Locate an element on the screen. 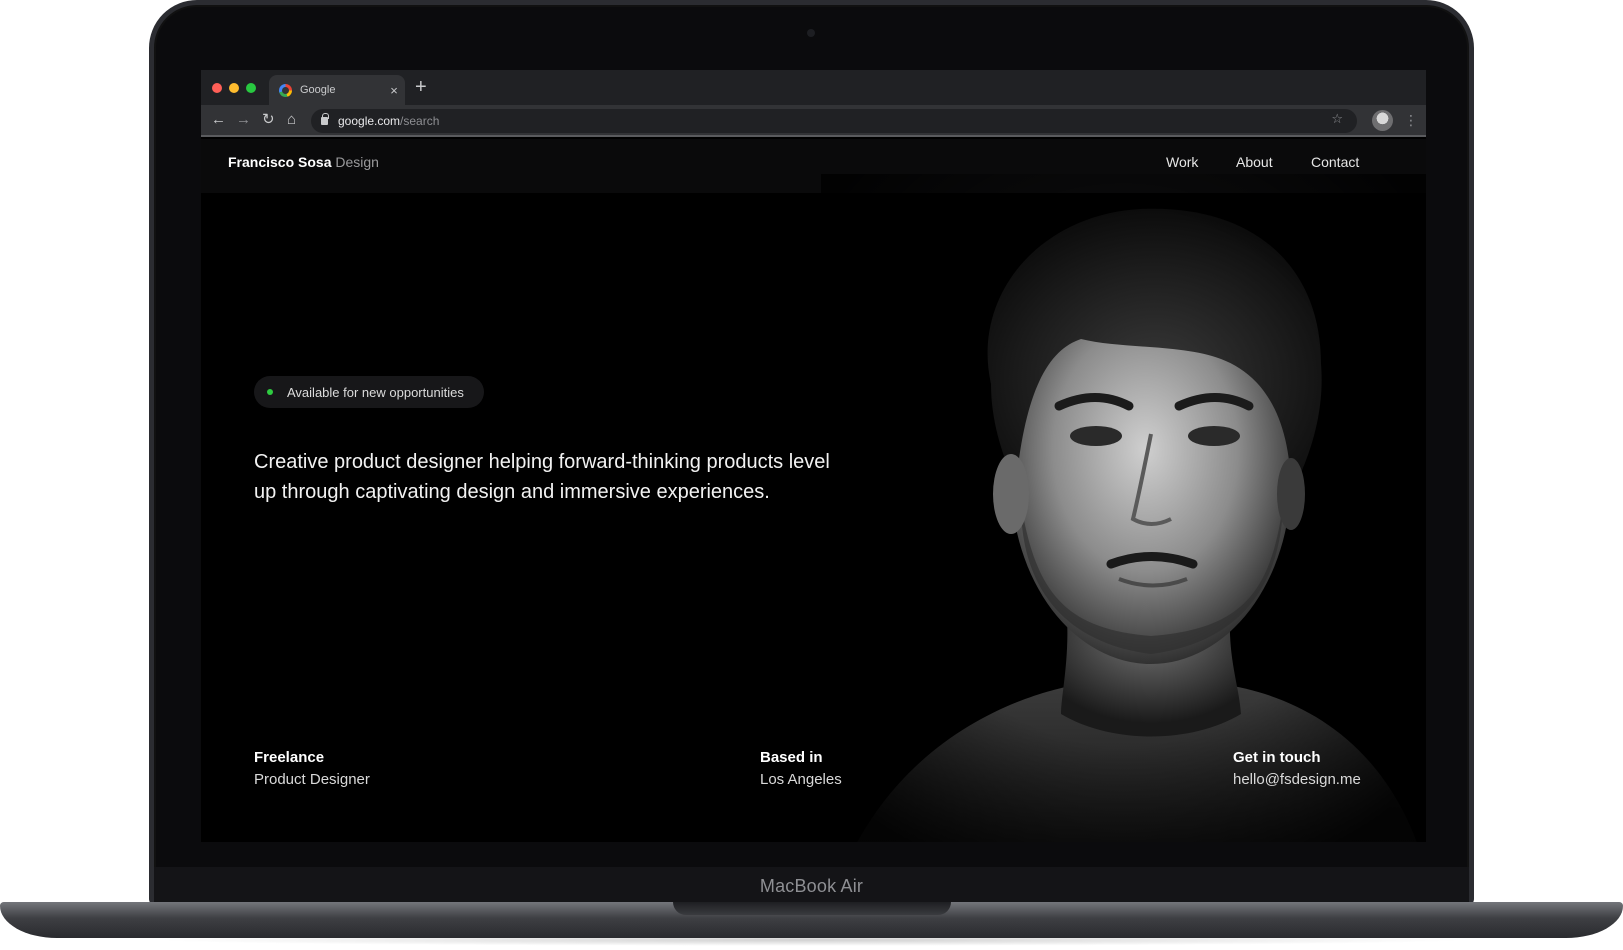 This screenshot has width=1623, height=950. lock-icon is located at coordinates (325, 119).